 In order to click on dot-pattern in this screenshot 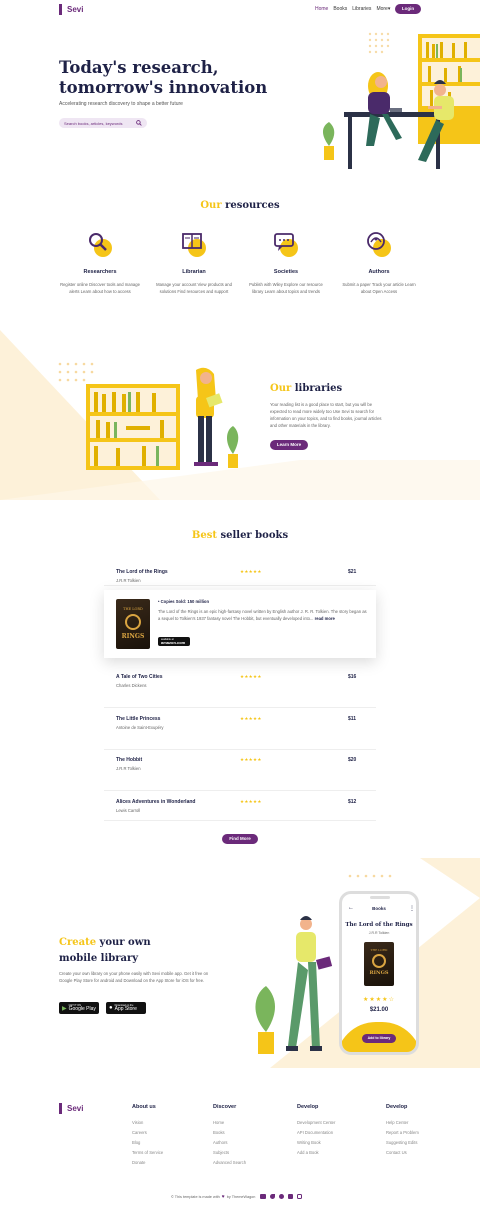, I will do `click(379, 43)`.